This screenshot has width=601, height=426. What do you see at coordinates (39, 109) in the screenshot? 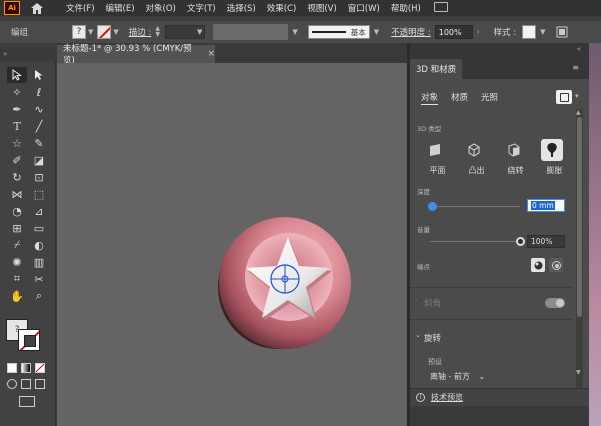
I see `curvature-tool-icon: ∿` at bounding box center [39, 109].